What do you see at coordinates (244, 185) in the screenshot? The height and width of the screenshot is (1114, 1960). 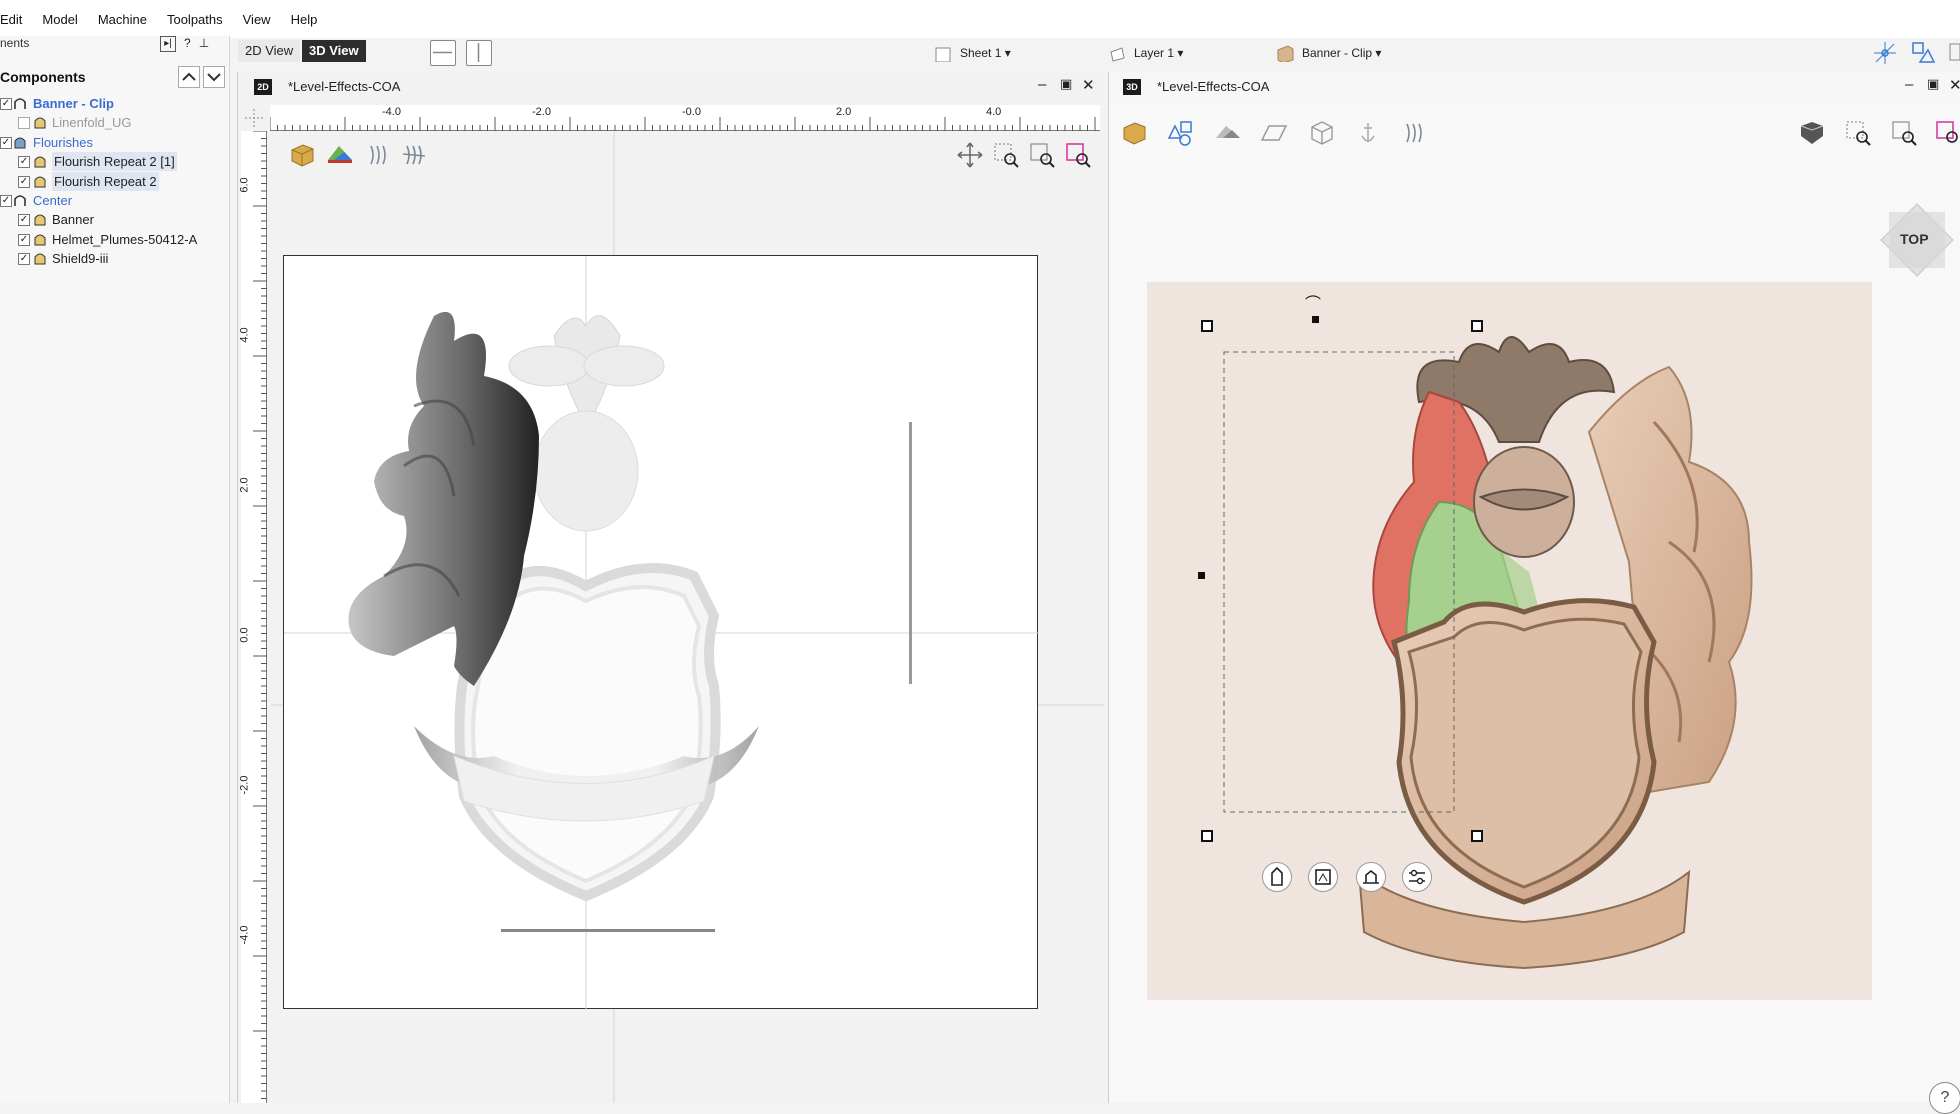 I see `ruler-label: 6.0` at bounding box center [244, 185].